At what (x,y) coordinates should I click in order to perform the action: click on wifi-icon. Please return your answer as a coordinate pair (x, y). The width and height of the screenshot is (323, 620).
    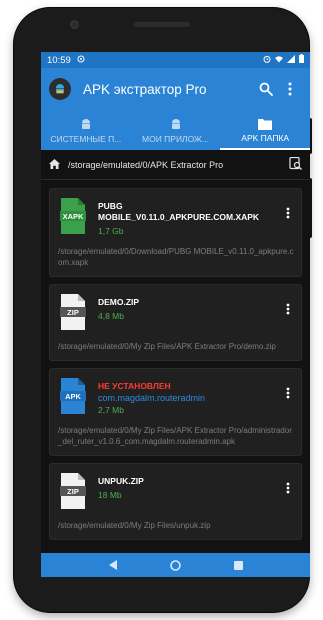
    Looking at the image, I should click on (279, 60).